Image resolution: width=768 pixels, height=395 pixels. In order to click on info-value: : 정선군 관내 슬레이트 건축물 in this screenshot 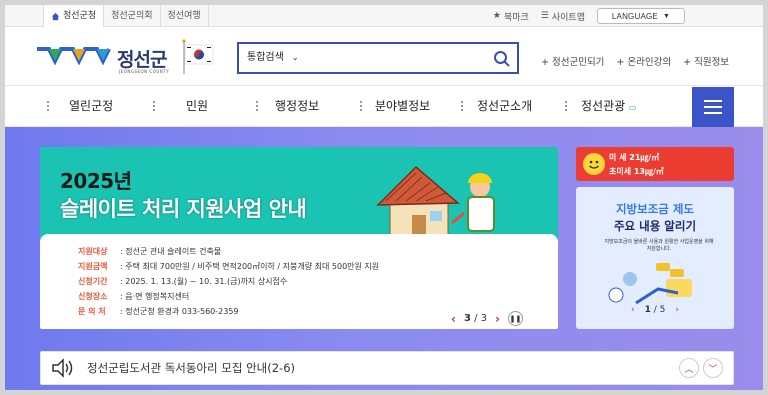, I will do `click(171, 251)`.